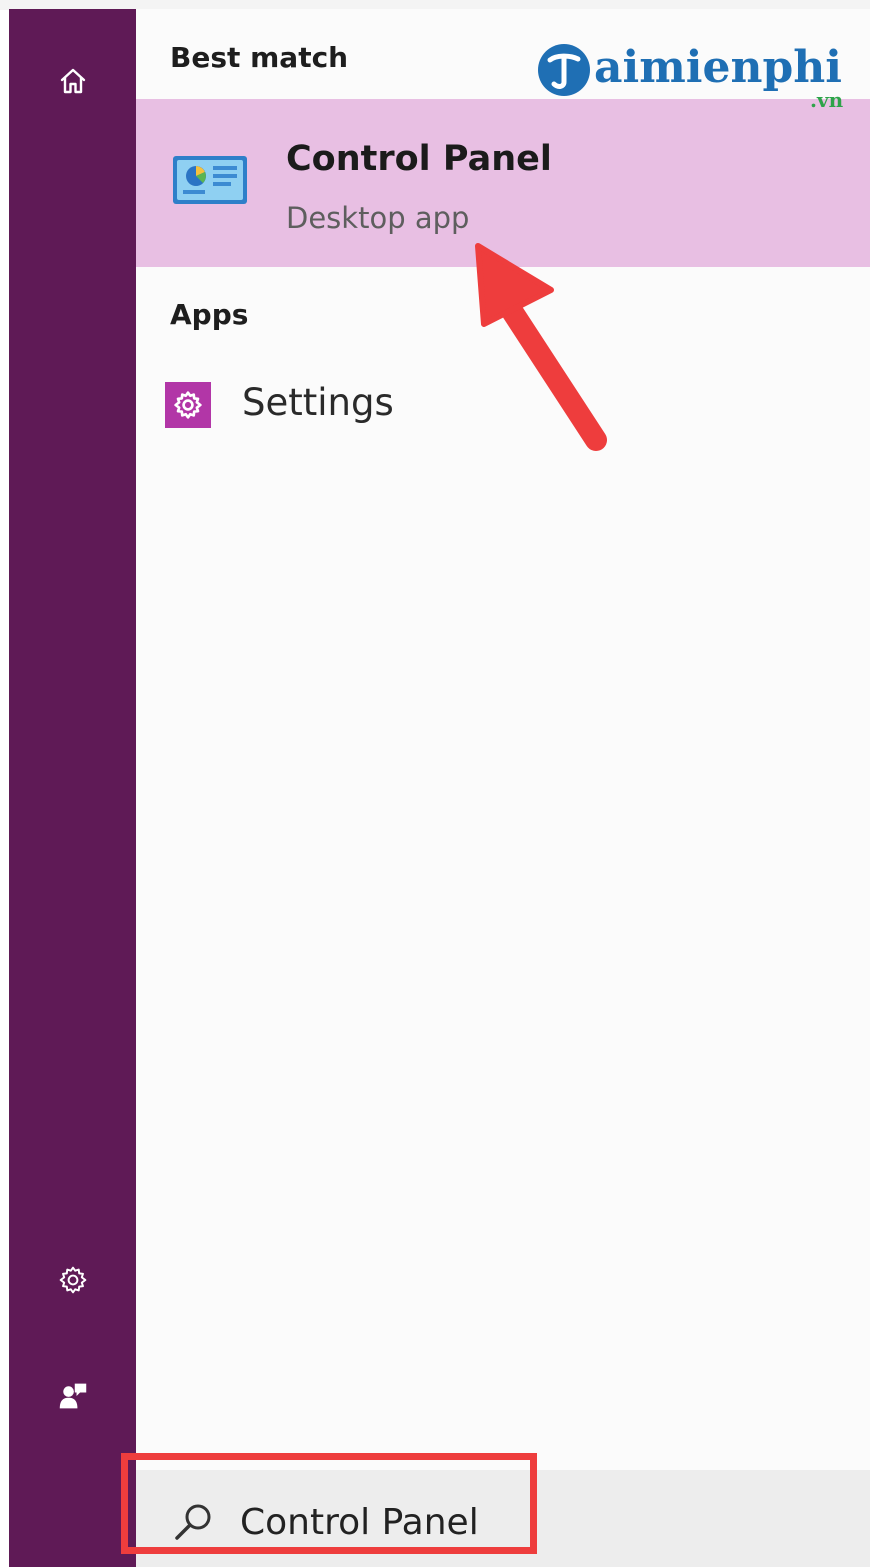 The image size is (870, 1567). I want to click on logo-mark-icon, so click(564, 70).